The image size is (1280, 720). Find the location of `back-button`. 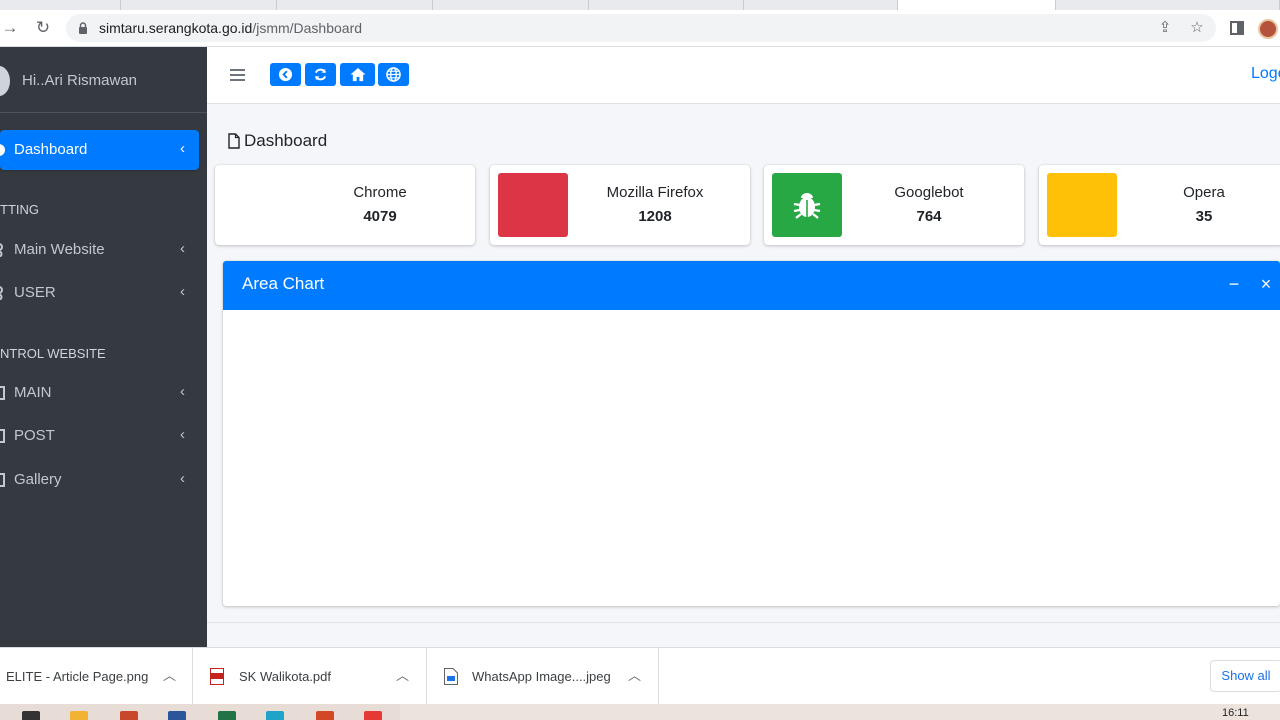

back-button is located at coordinates (285, 74).